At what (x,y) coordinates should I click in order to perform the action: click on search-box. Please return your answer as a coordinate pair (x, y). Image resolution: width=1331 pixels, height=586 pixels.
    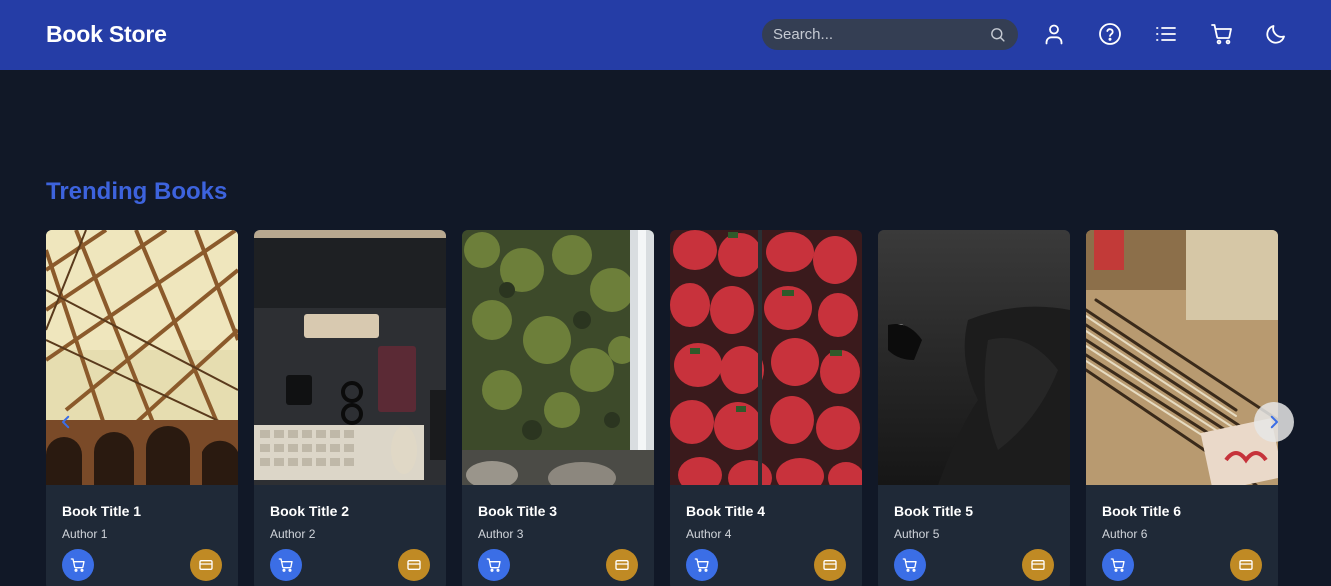
    Looking at the image, I should click on (890, 34).